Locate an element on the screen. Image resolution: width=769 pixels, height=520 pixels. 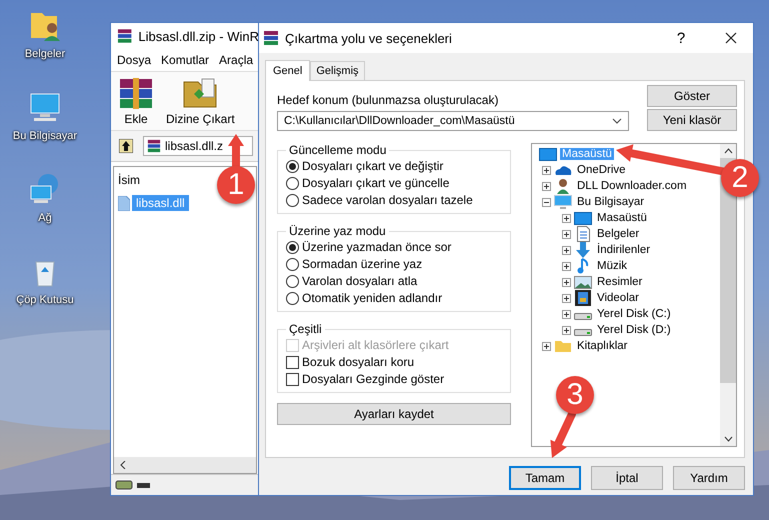
menu-item: Dosya is located at coordinates (134, 60).